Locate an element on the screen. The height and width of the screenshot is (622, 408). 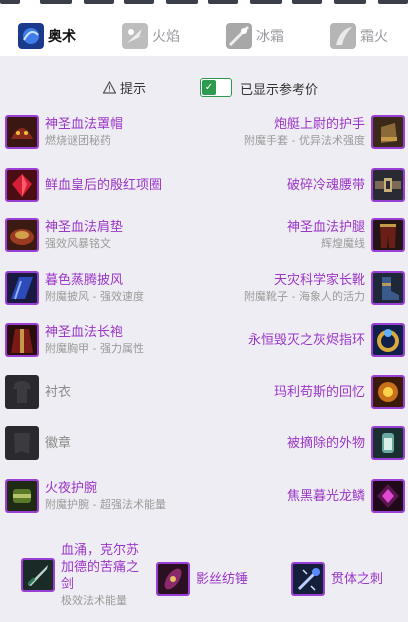
gear-slot-finger: 永恒毁灭之灰烬指环 is located at coordinates (326, 340).